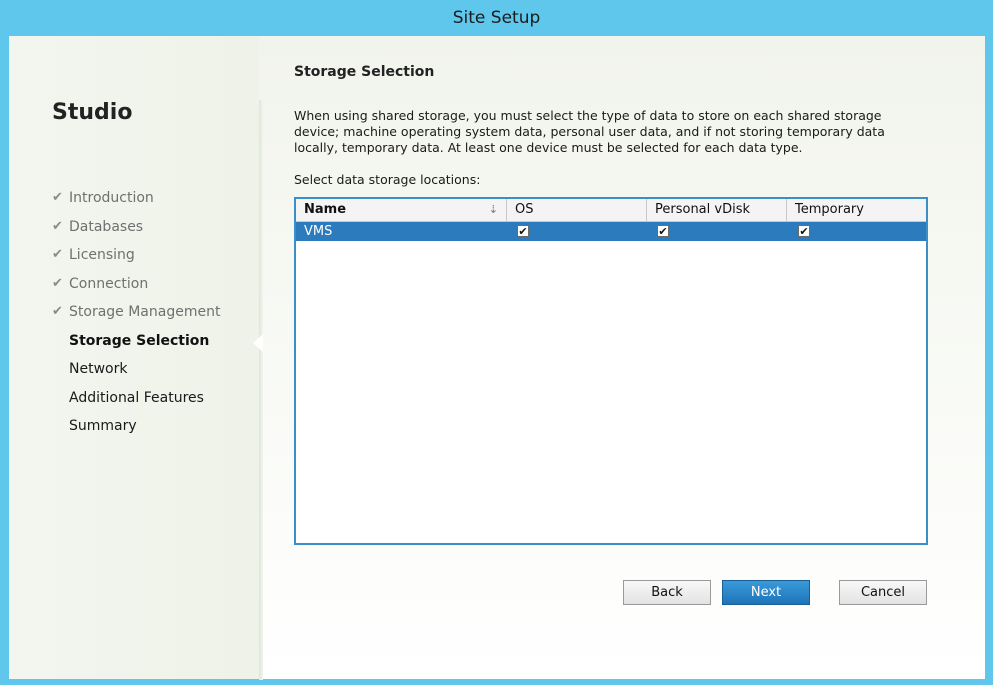 This screenshot has height=685, width=993. I want to click on step-storage-management: ✔ Storage Management, so click(136, 316).